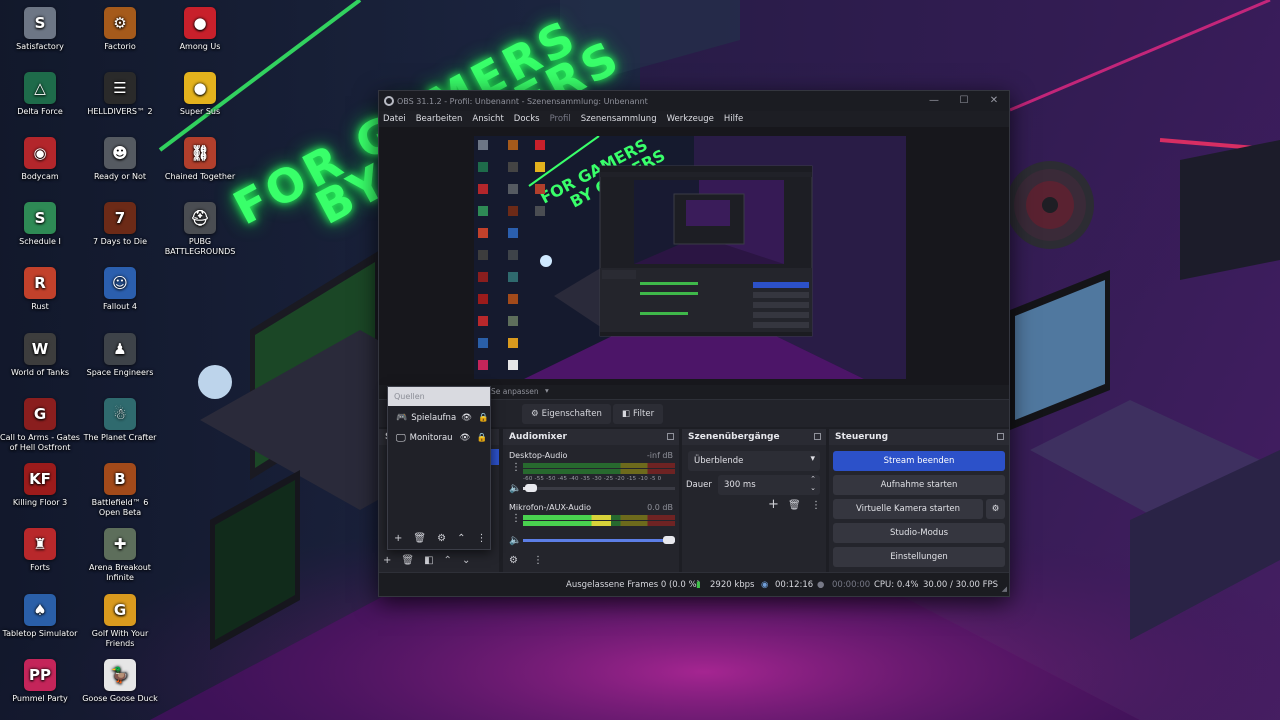  What do you see at coordinates (794, 506) in the screenshot?
I see `remove-transition-icon: 🗑` at bounding box center [794, 506].